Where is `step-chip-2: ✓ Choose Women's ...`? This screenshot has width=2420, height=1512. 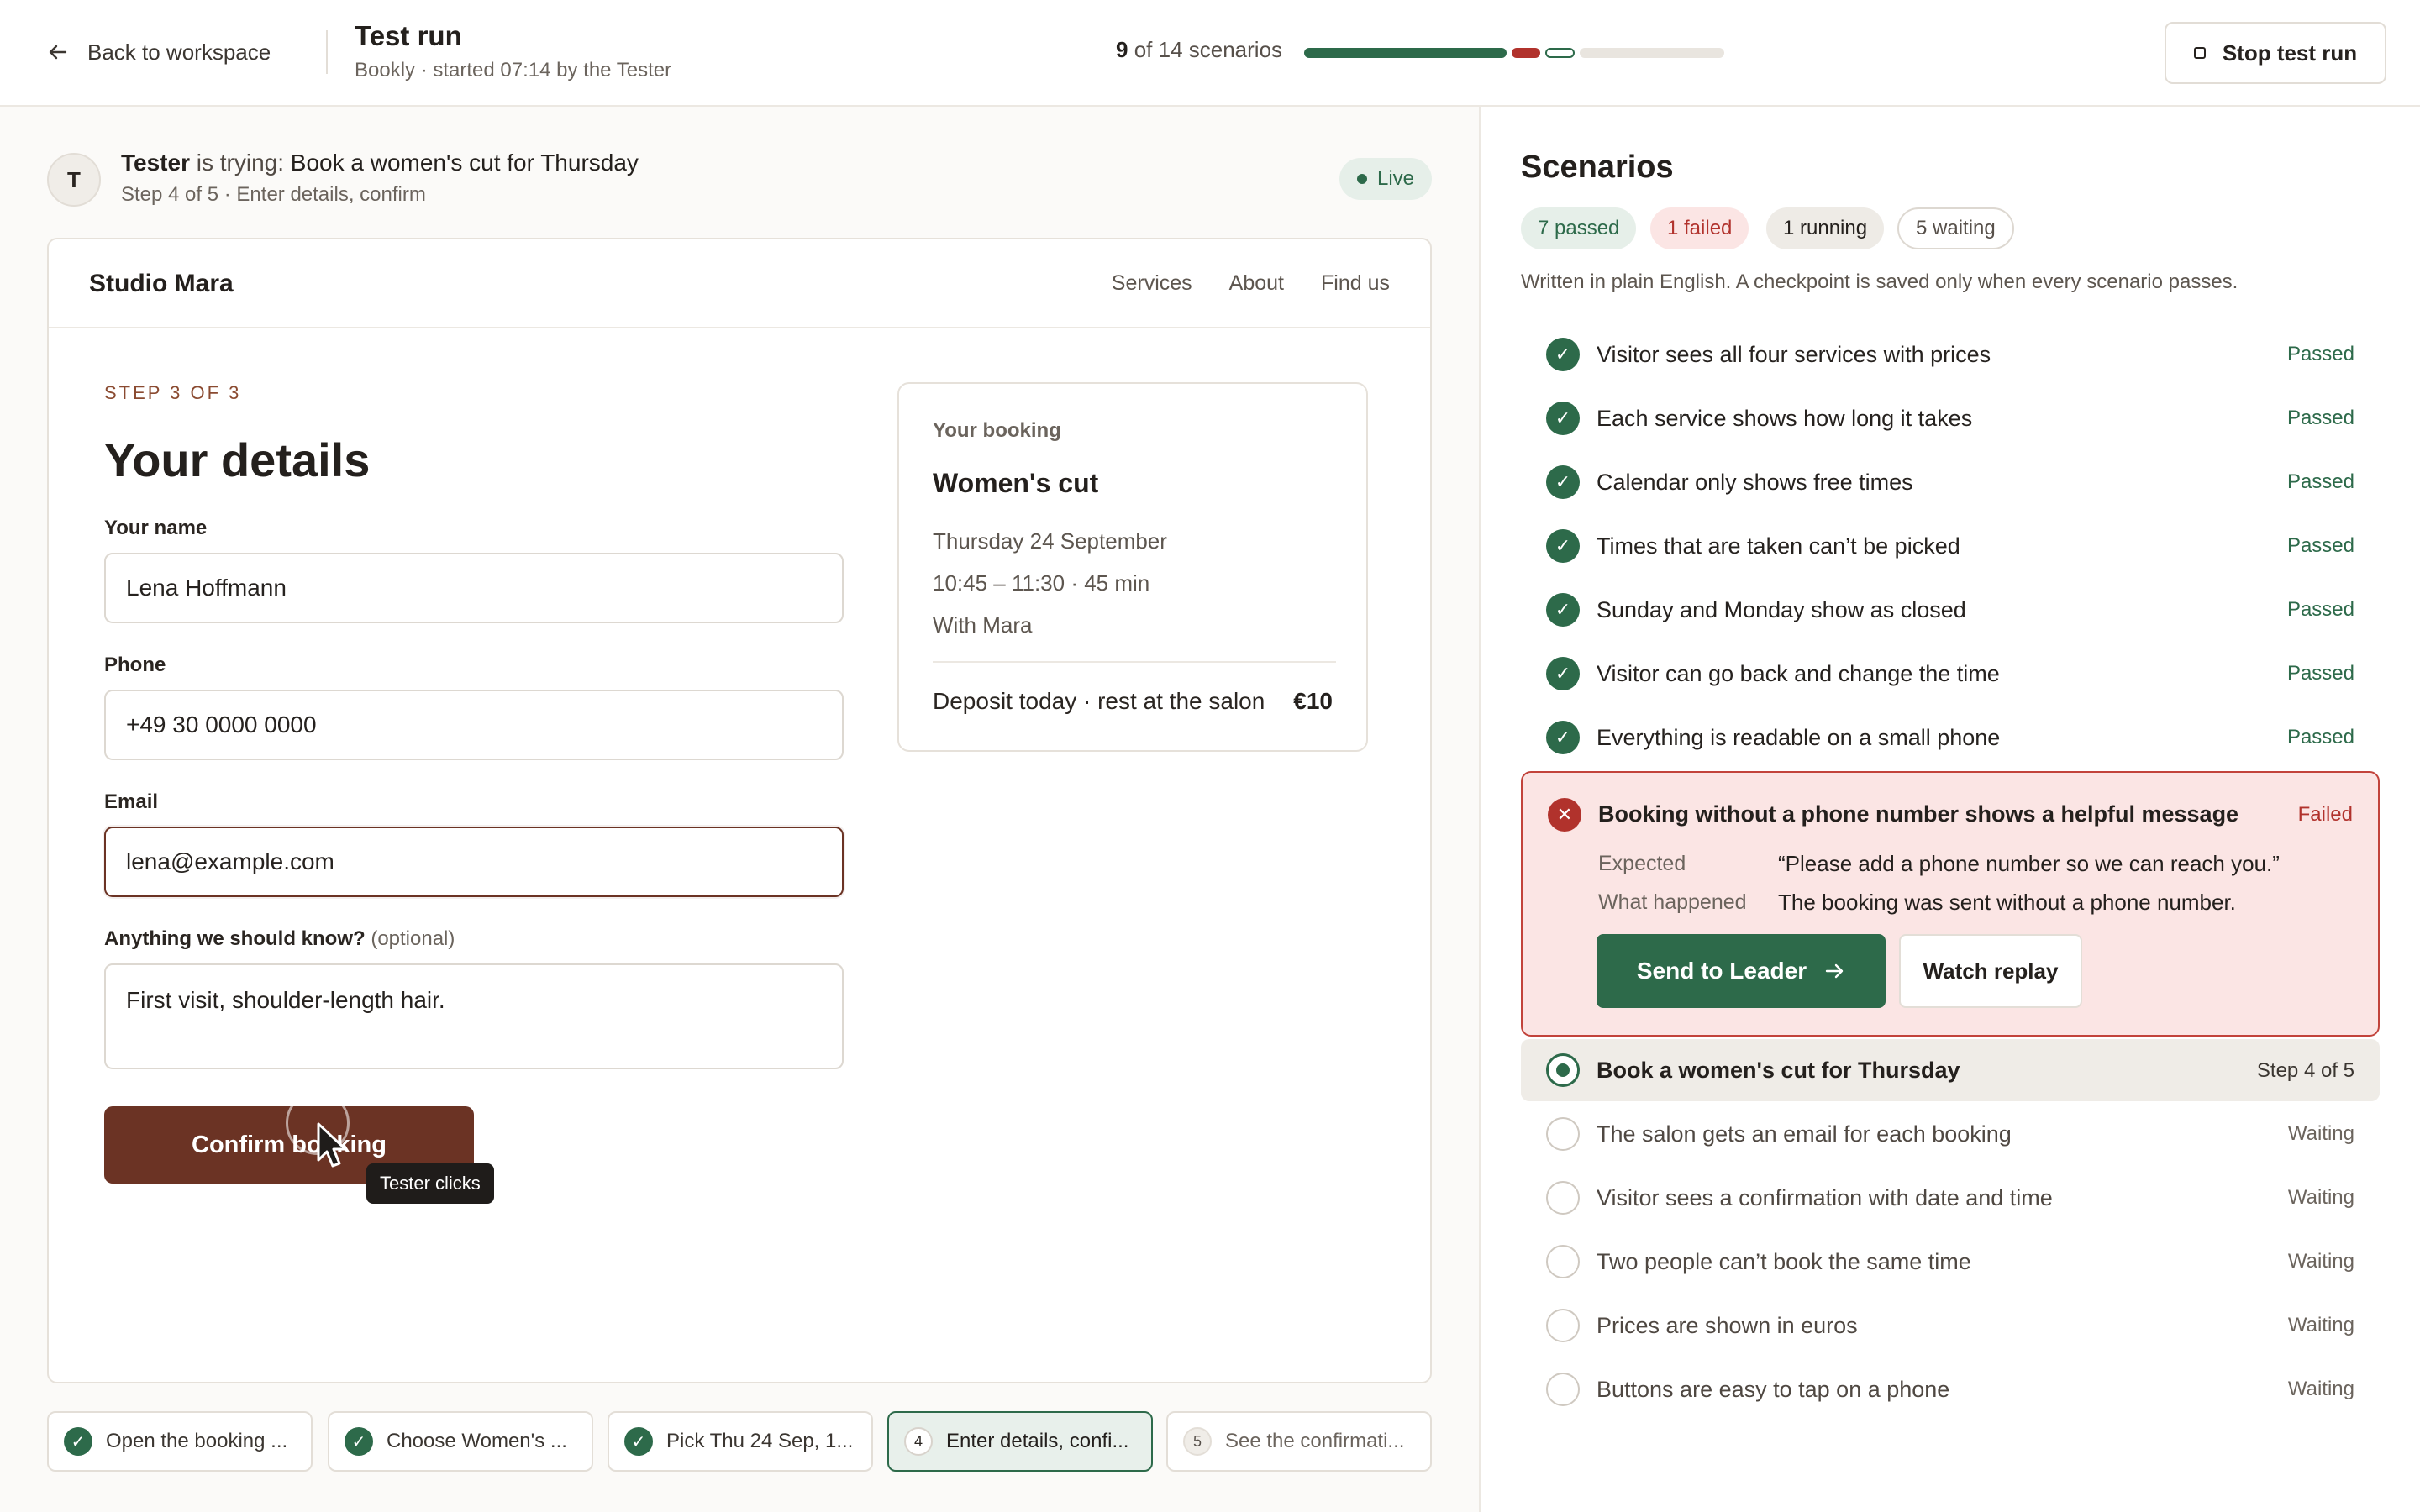
step-chip-2: ✓ Choose Women's ... is located at coordinates (461, 1441).